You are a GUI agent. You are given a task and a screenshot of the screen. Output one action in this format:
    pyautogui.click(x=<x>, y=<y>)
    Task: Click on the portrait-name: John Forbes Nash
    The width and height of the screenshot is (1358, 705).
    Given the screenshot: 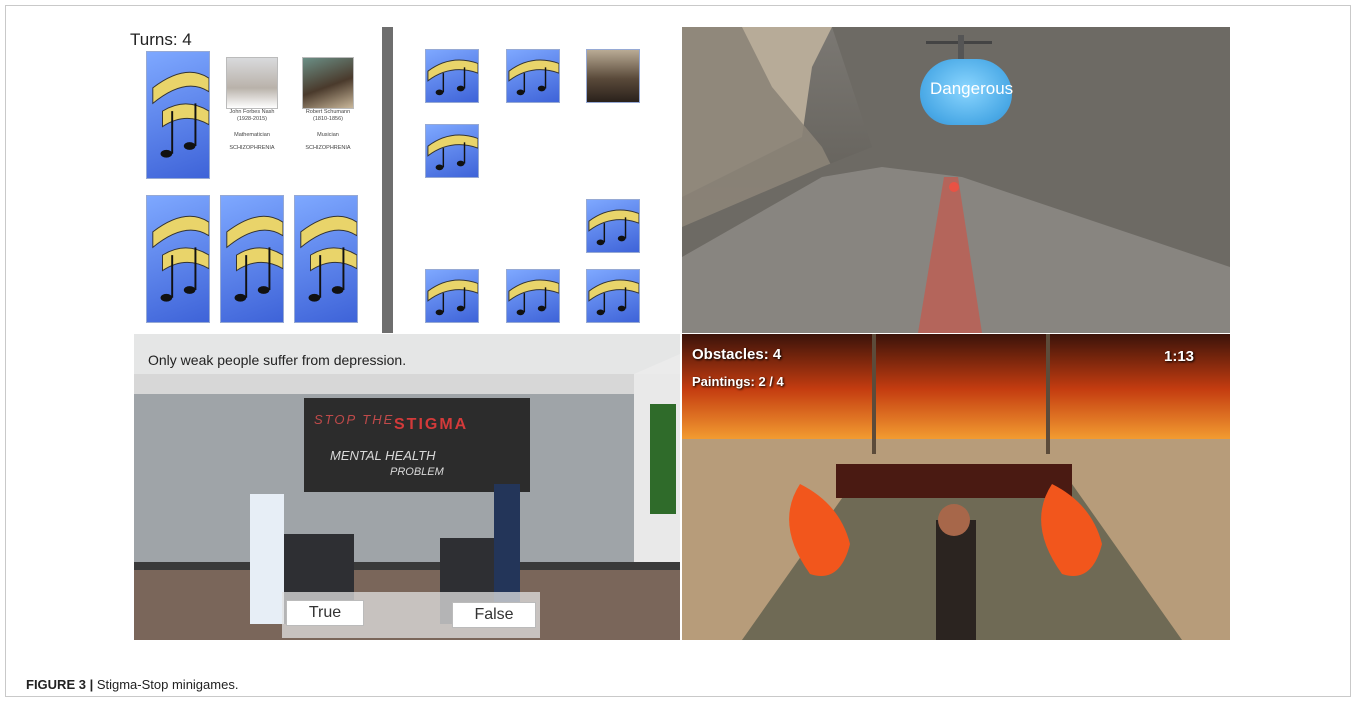 What is the action you would take?
    pyautogui.click(x=252, y=112)
    